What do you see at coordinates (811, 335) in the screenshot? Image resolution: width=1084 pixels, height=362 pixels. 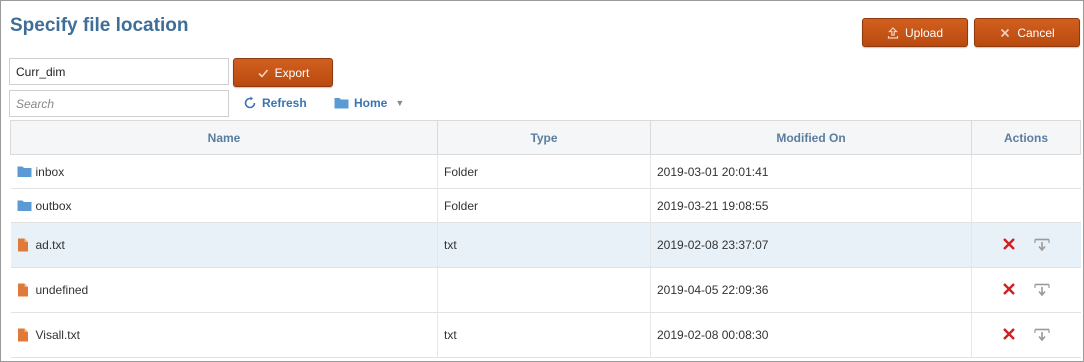 I see `file-modified: 2019-02-08 00:08:30` at bounding box center [811, 335].